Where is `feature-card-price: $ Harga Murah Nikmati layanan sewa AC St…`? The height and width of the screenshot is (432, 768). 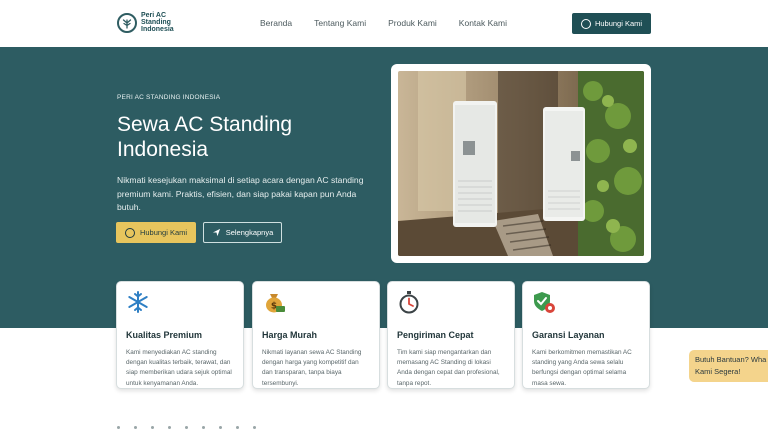 feature-card-price: $ Harga Murah Nikmati layanan sewa AC St… is located at coordinates (316, 335).